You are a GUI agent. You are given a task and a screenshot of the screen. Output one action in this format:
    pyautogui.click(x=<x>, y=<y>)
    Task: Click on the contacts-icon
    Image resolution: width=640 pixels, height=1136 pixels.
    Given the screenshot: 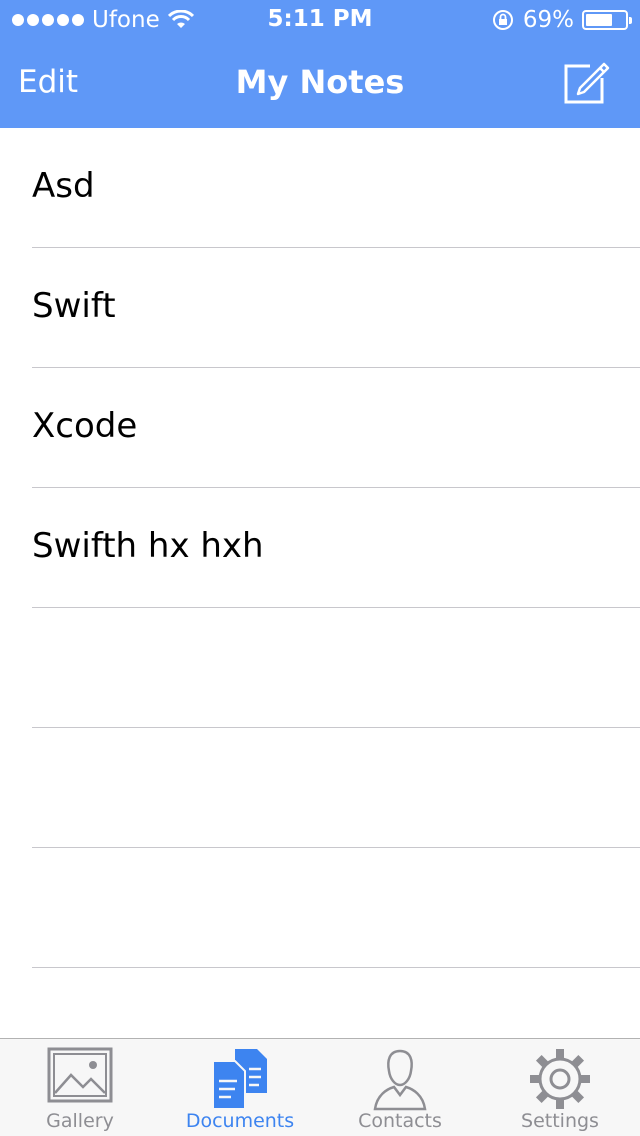 What is the action you would take?
    pyautogui.click(x=400, y=1079)
    